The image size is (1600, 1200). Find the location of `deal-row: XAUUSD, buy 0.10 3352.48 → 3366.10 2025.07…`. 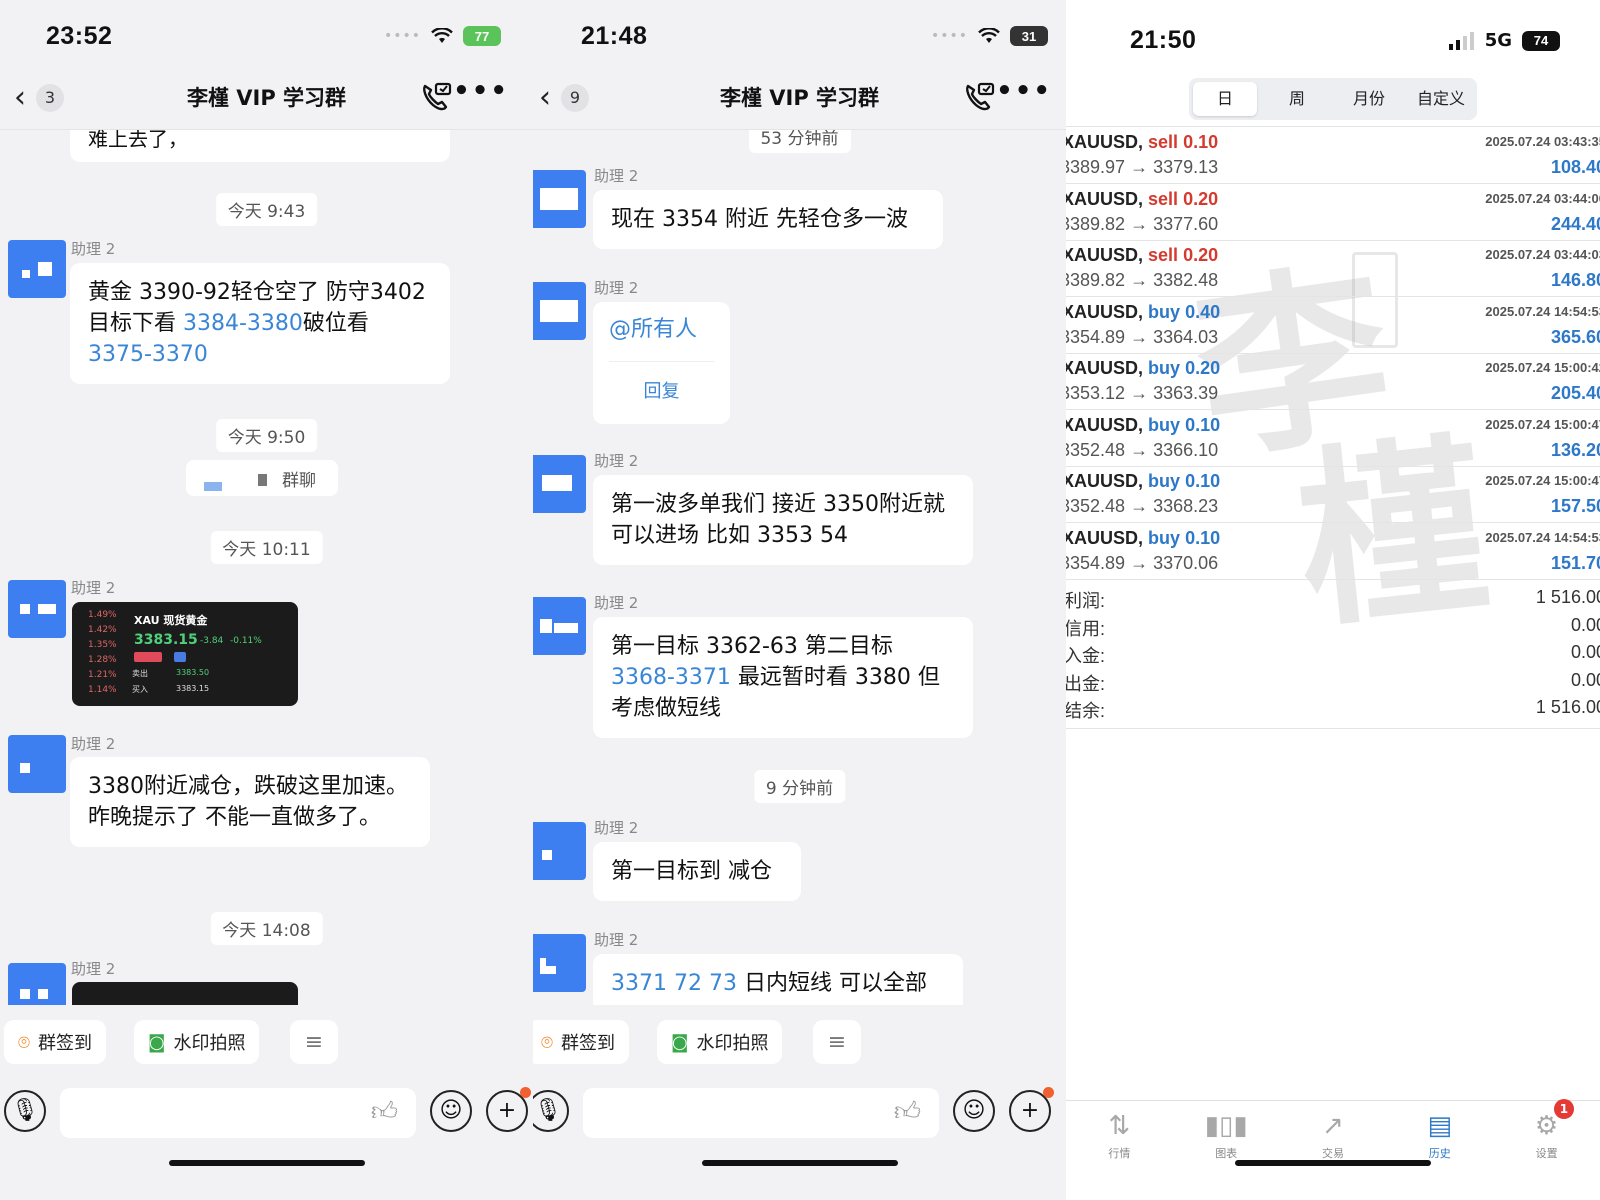

deal-row: XAUUSD, buy 0.10 3352.48 → 3366.10 2025.07… is located at coordinates (1333, 439).